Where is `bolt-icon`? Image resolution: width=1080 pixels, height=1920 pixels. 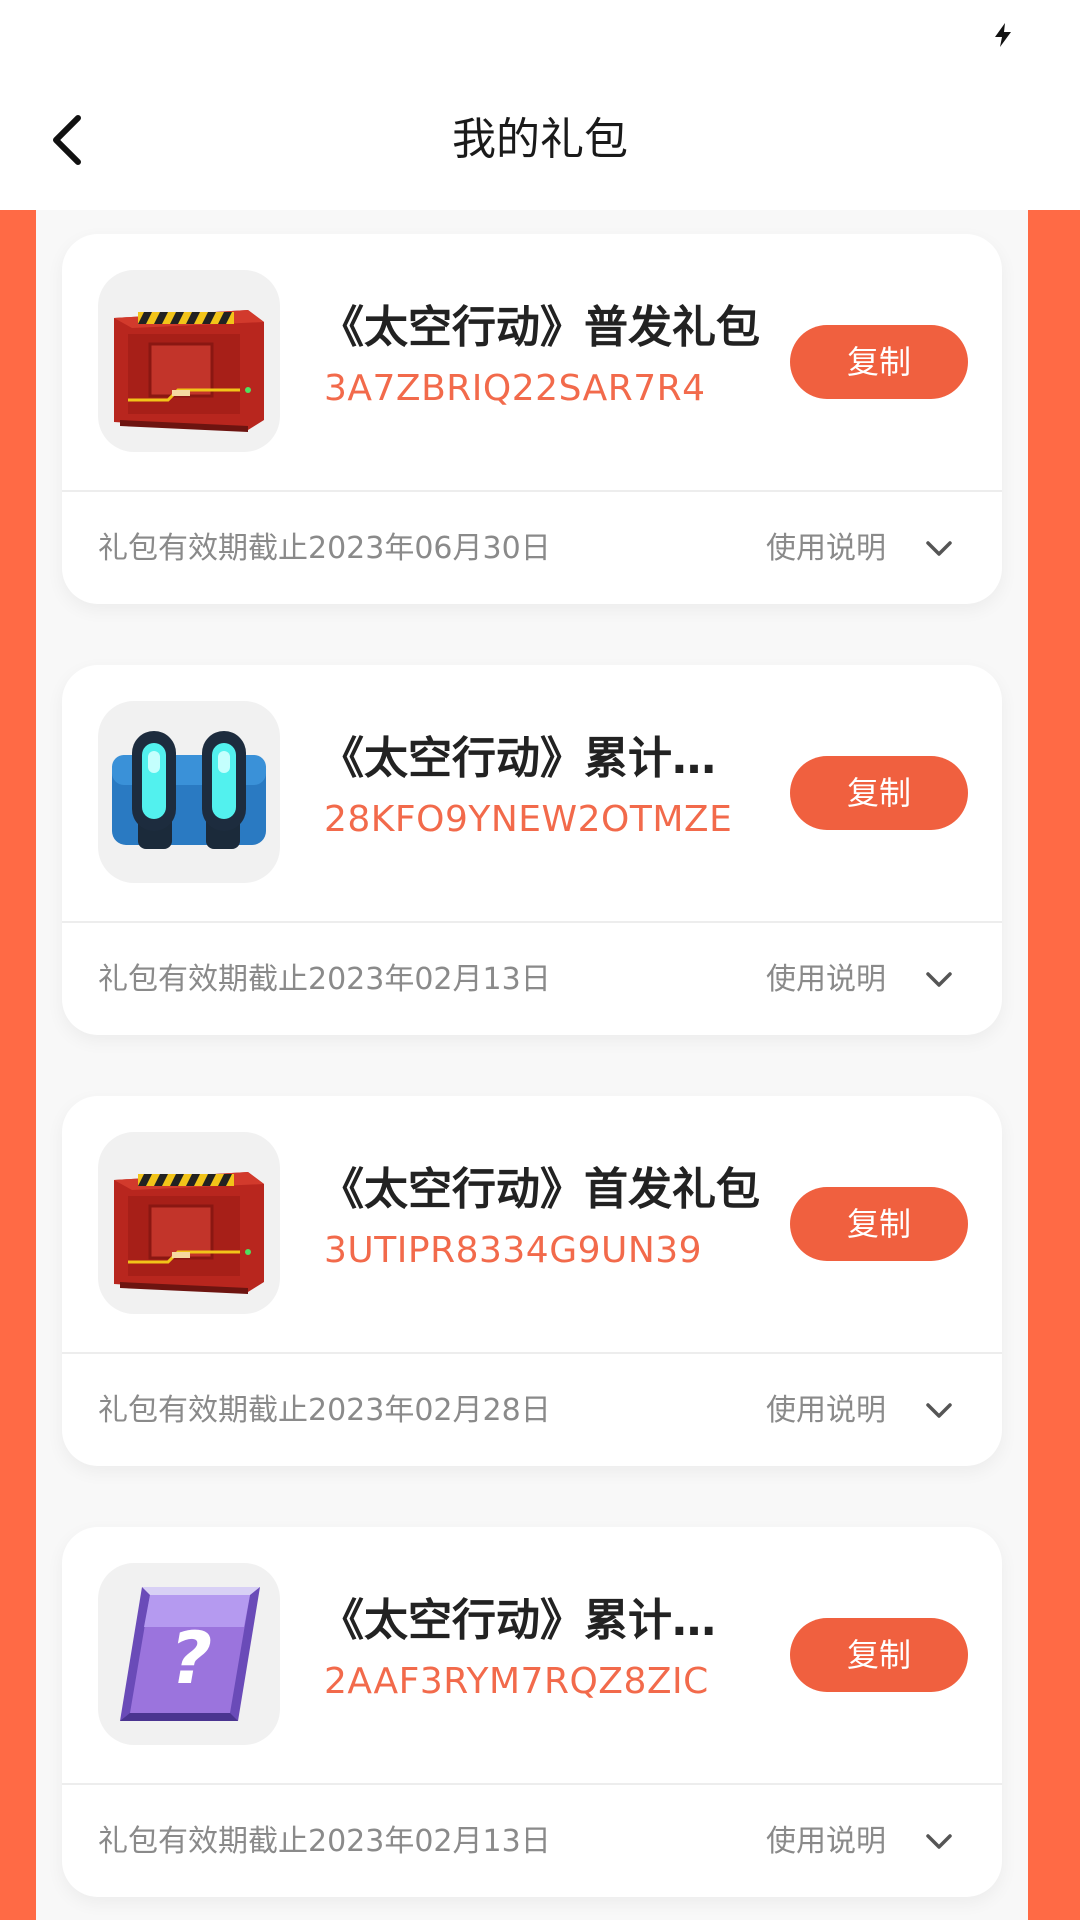
bolt-icon is located at coordinates (1003, 35).